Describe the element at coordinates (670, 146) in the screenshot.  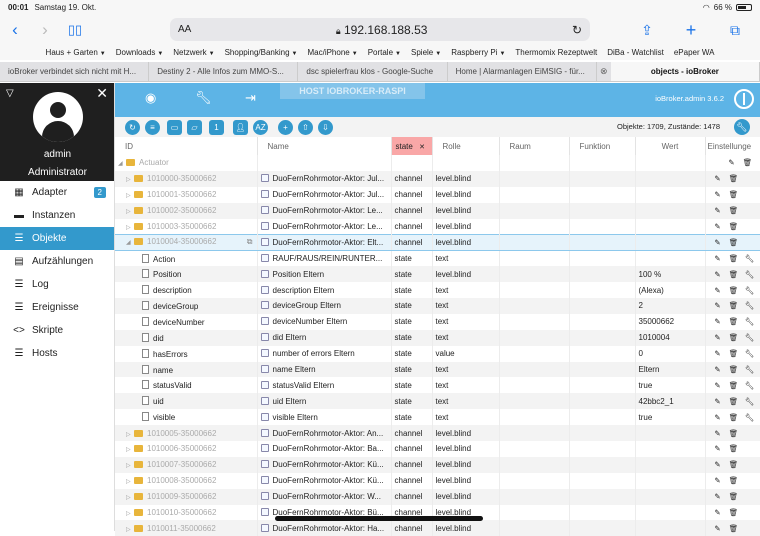
I see `col-value: Wert` at that location.